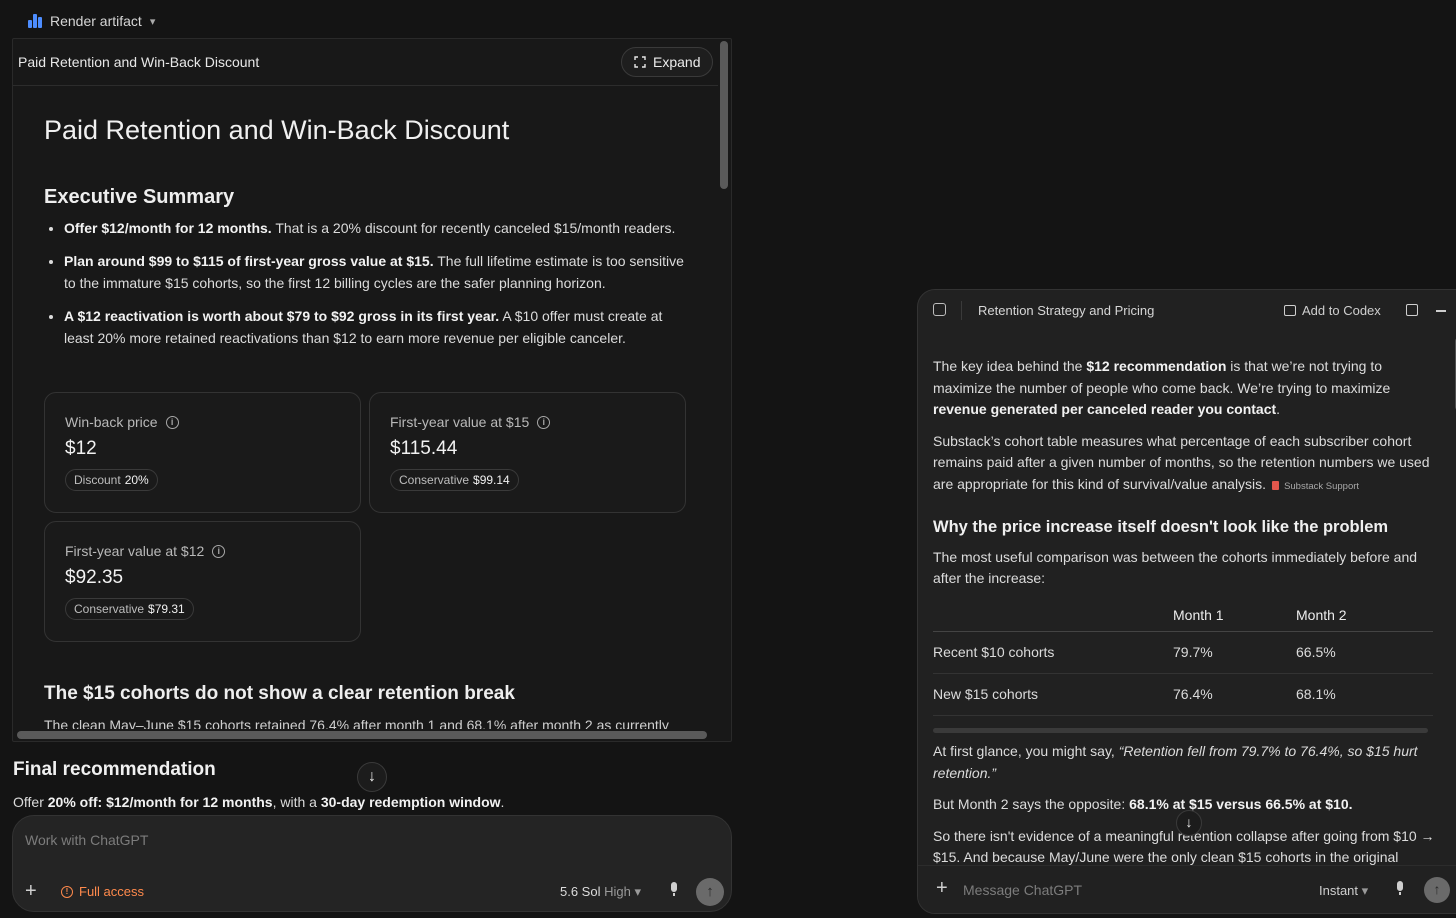  What do you see at coordinates (86, 840) in the screenshot?
I see `message-input: Work with ChatGPT` at bounding box center [86, 840].